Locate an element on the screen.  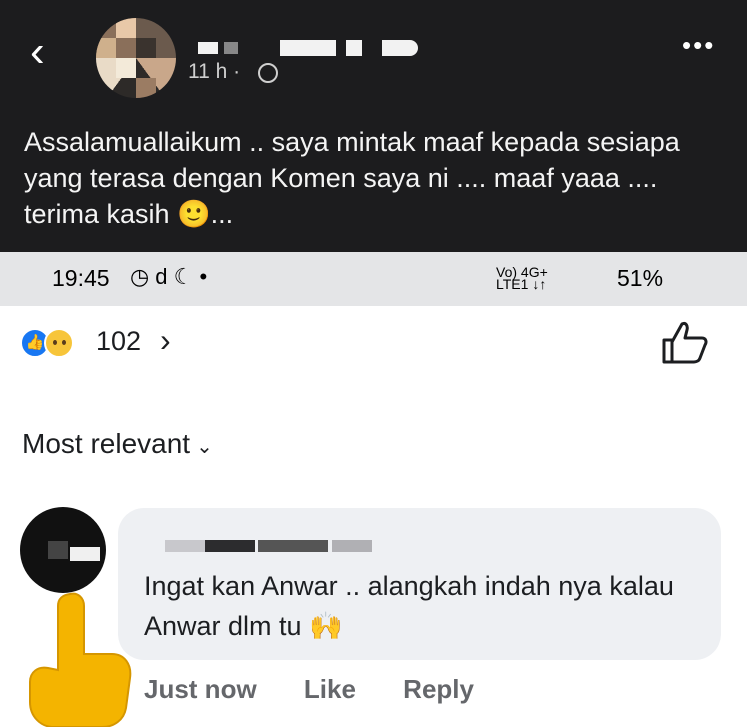
like-button: Like is located at coordinates (330, 689).